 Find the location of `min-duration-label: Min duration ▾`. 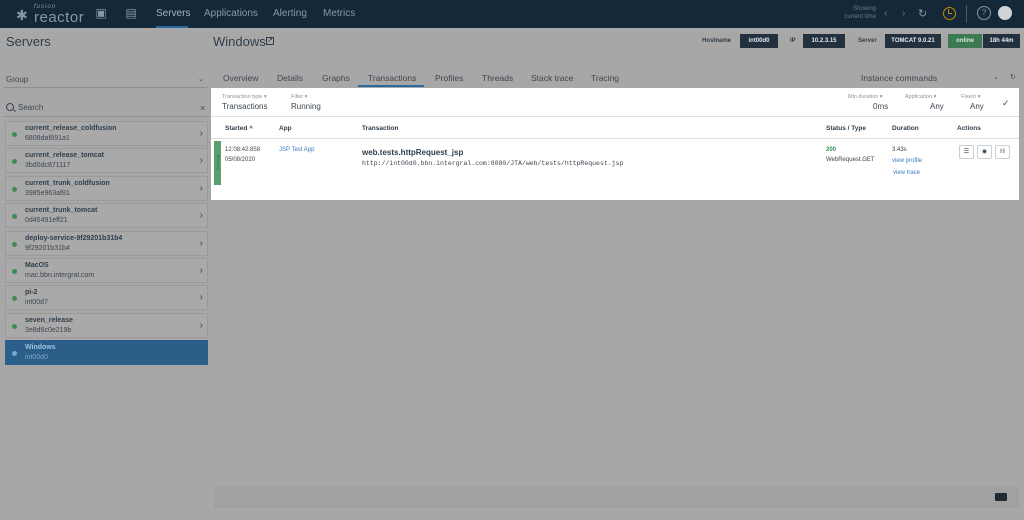

min-duration-label: Min duration ▾ is located at coordinates (865, 97).